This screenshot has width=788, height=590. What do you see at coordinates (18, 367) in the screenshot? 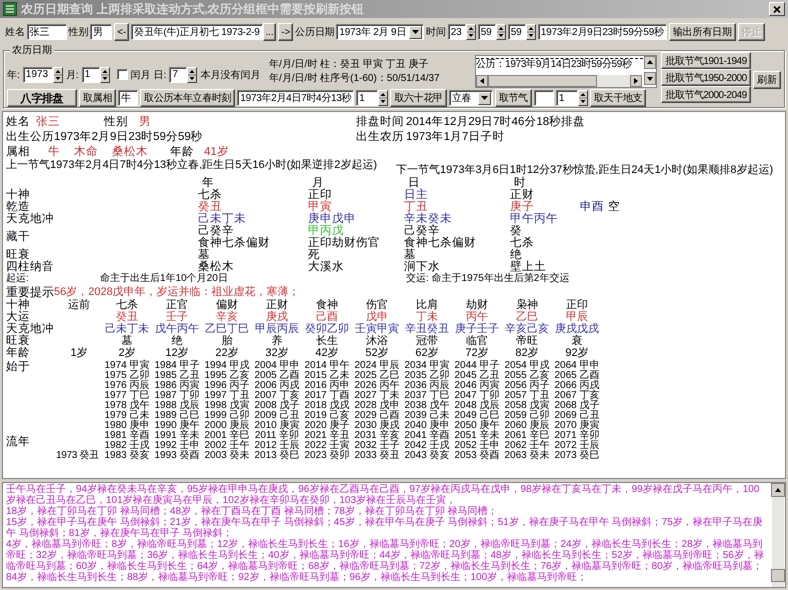
I see `row-label: 始于` at bounding box center [18, 367].